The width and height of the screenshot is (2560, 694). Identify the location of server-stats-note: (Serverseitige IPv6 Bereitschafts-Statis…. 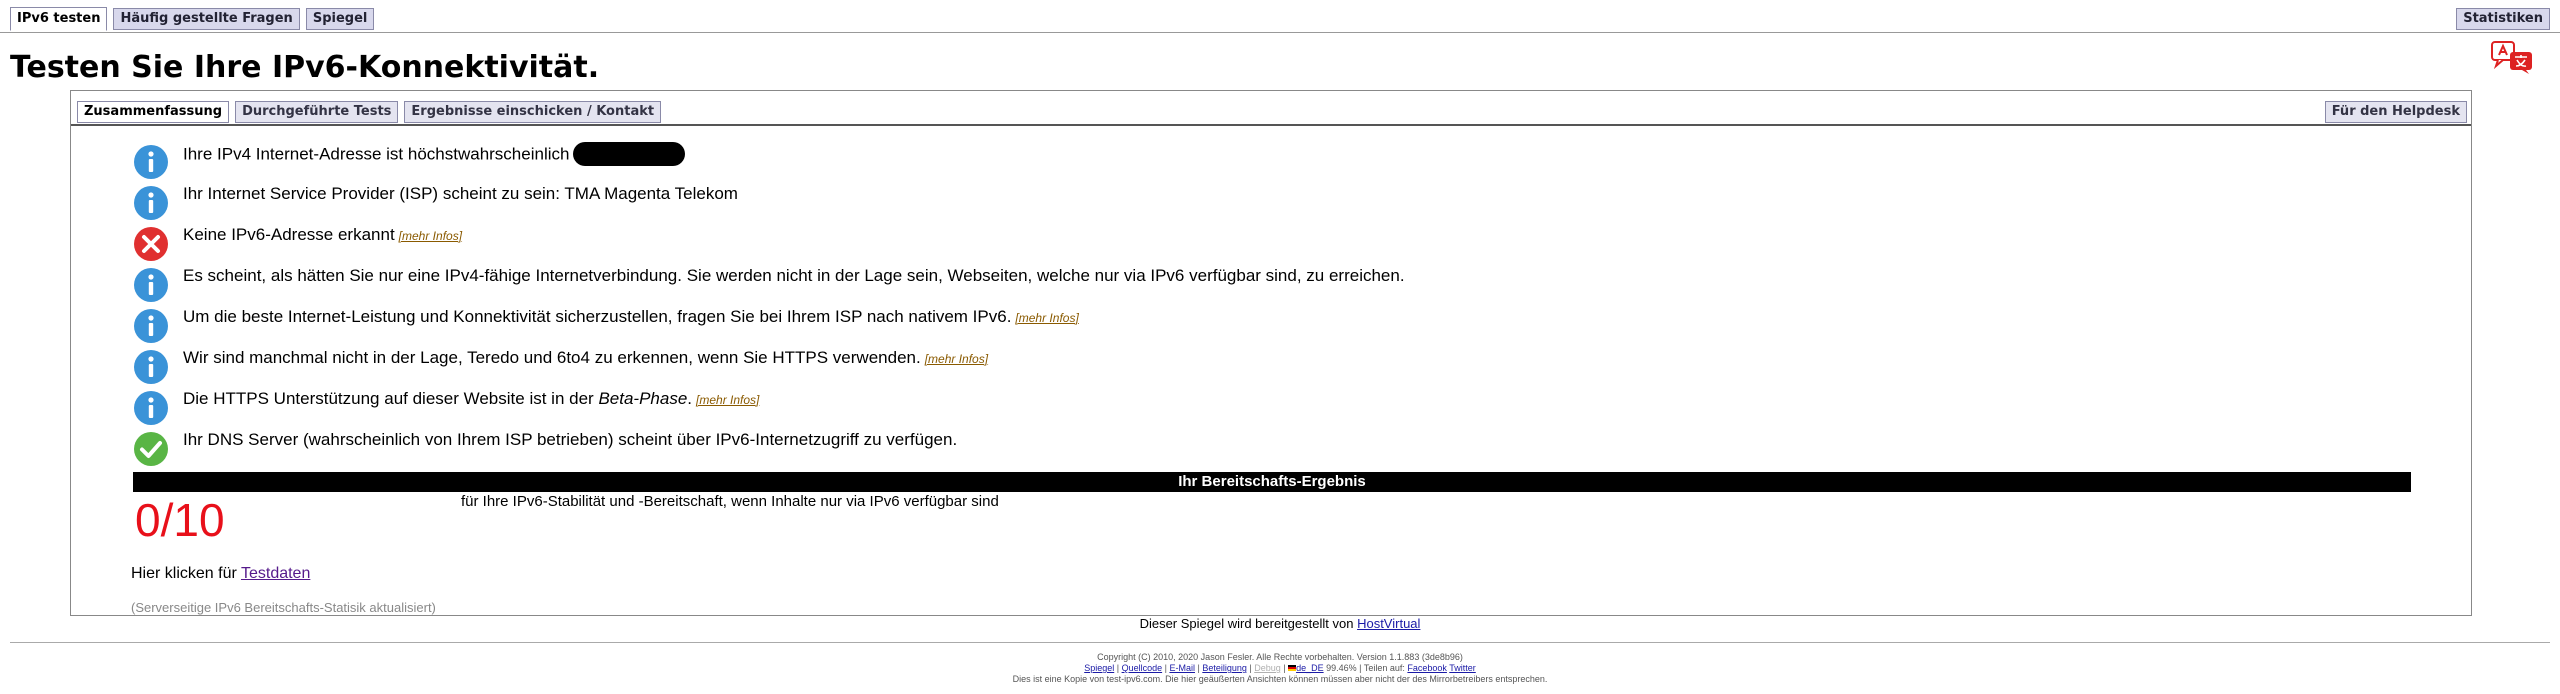
(283, 607).